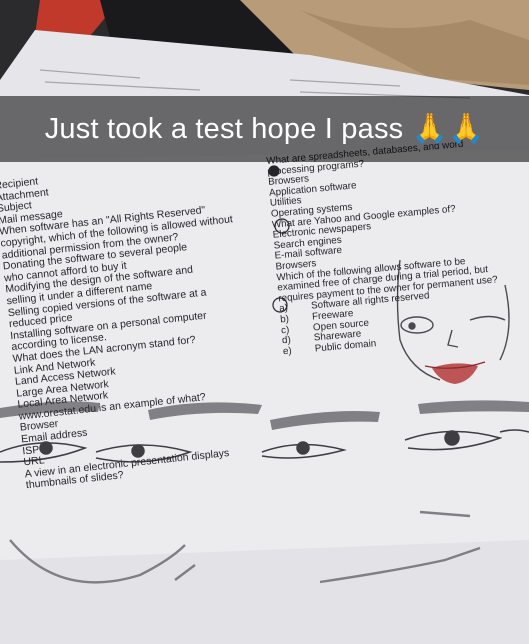  I want to click on option-letter: e), so click(287, 351).